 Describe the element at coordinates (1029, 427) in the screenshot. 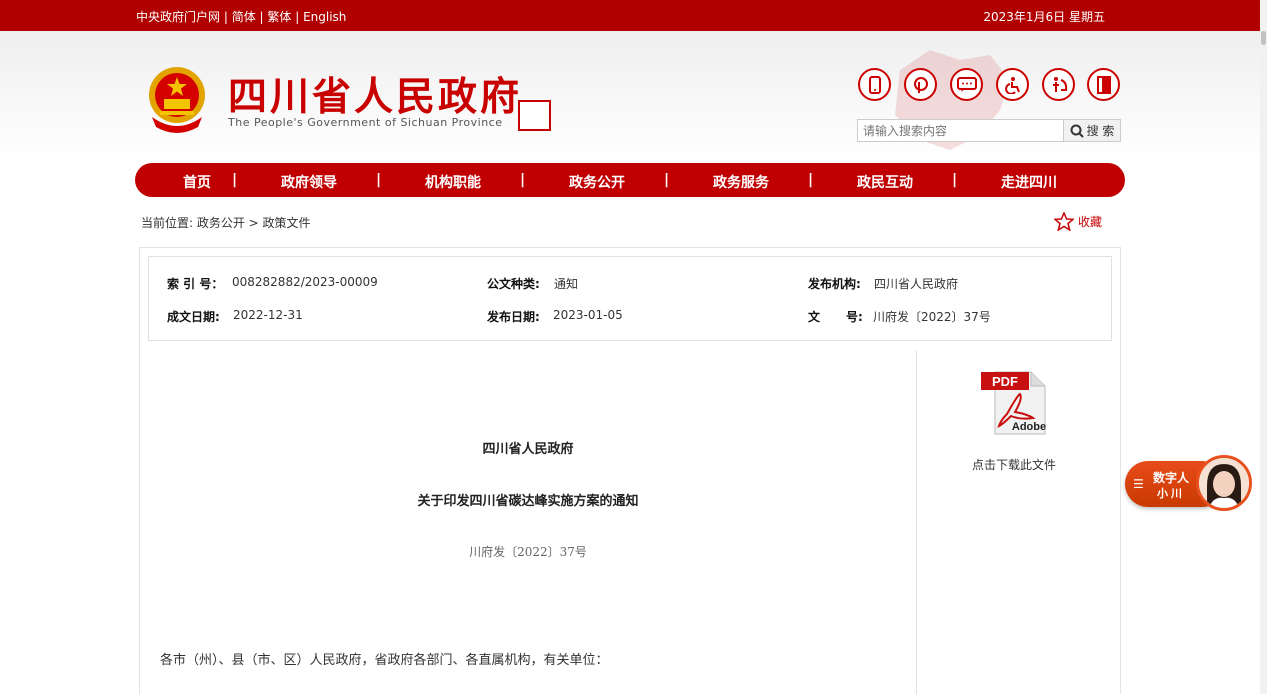

I see `adobe-label: Adobe` at that location.